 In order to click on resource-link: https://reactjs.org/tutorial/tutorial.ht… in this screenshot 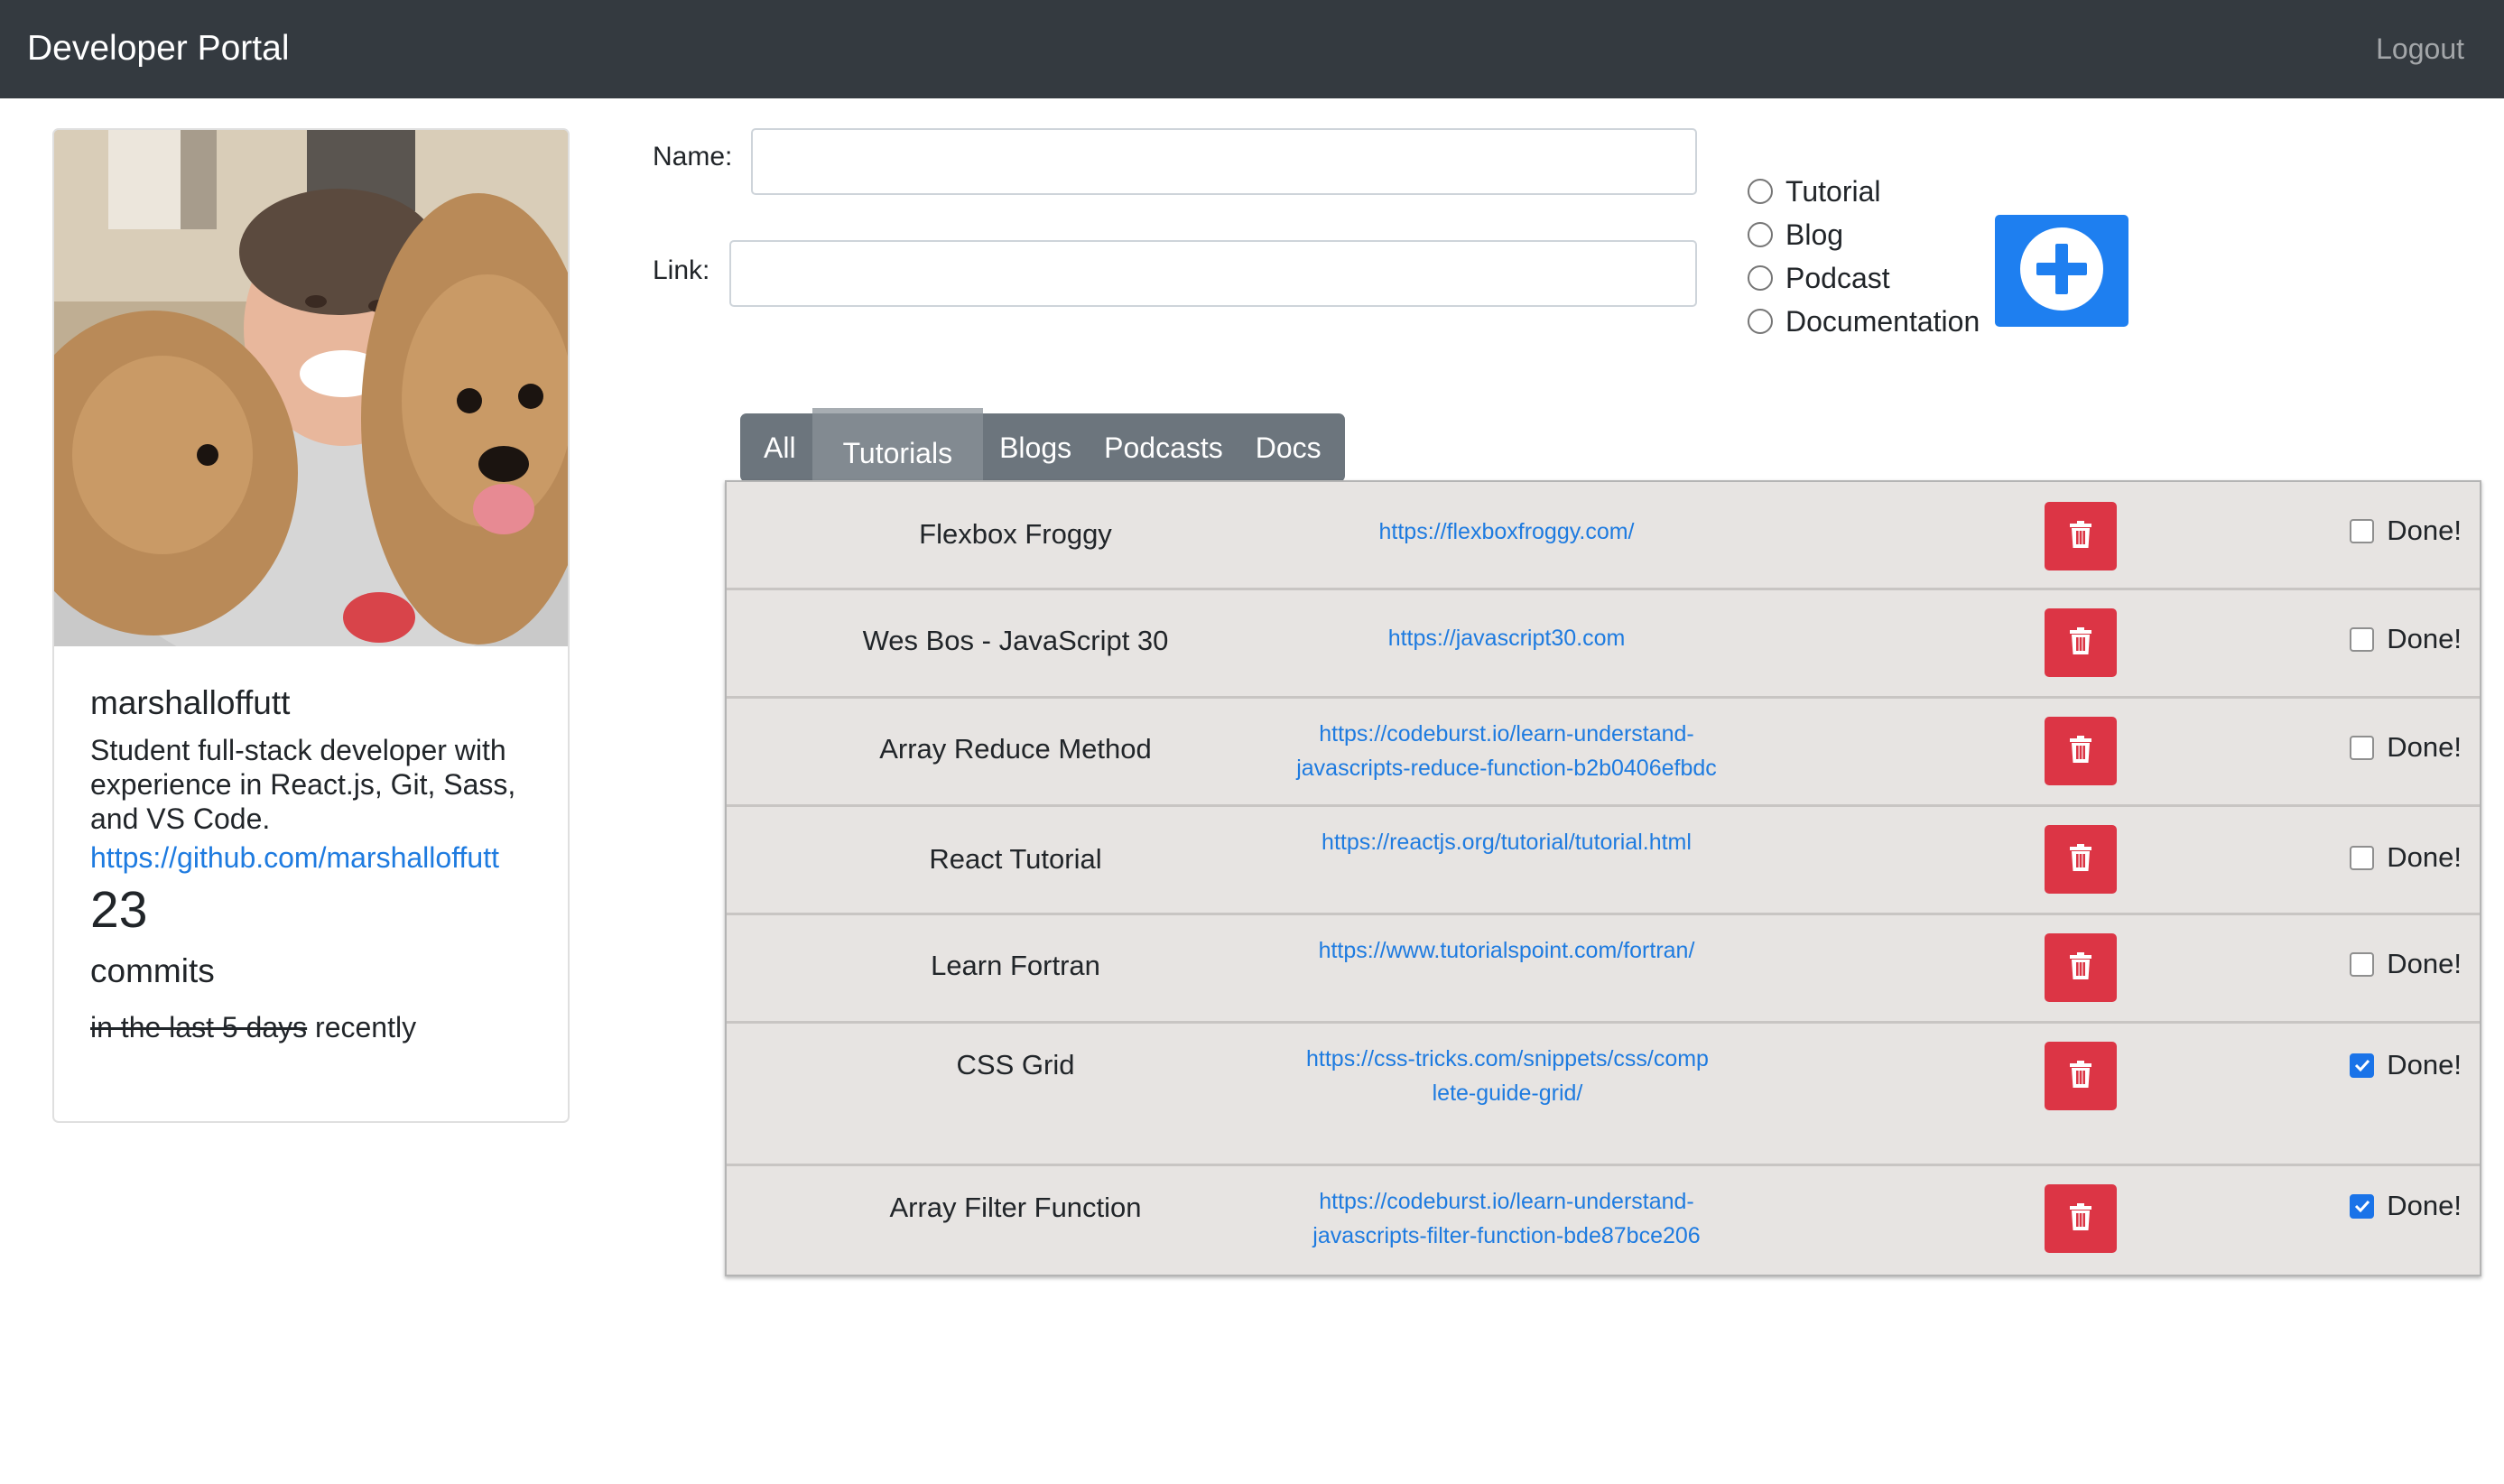, I will do `click(1506, 842)`.